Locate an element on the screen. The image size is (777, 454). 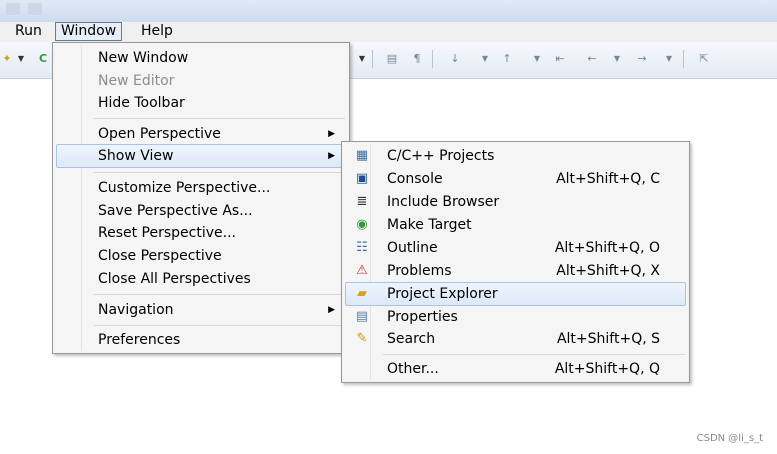
shortcut-label: Alt+Shift+Q, O is located at coordinates (607, 248).